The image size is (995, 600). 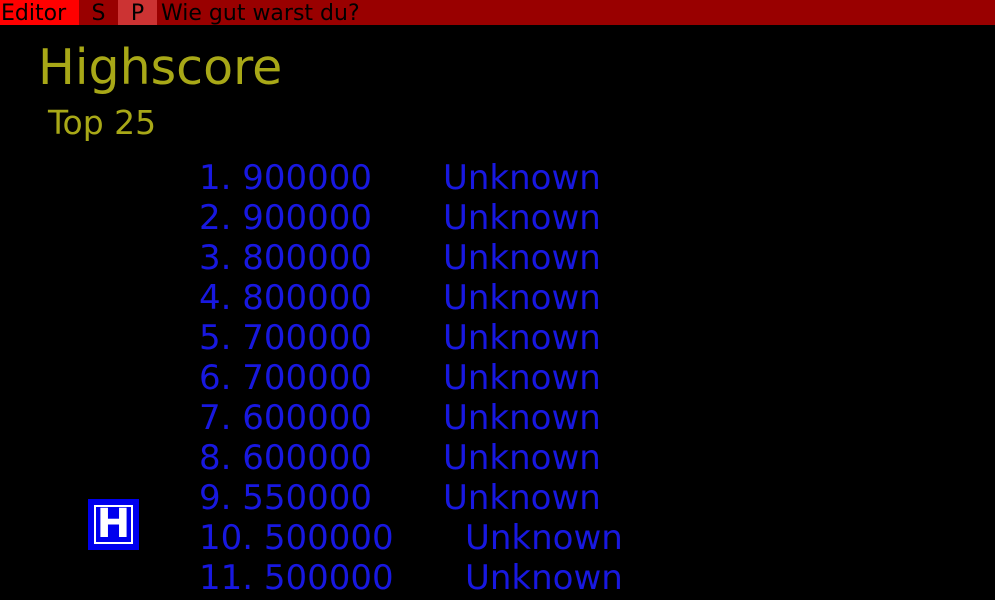 What do you see at coordinates (260, 13) in the screenshot?
I see `status-text: Wie gut warst du?` at bounding box center [260, 13].